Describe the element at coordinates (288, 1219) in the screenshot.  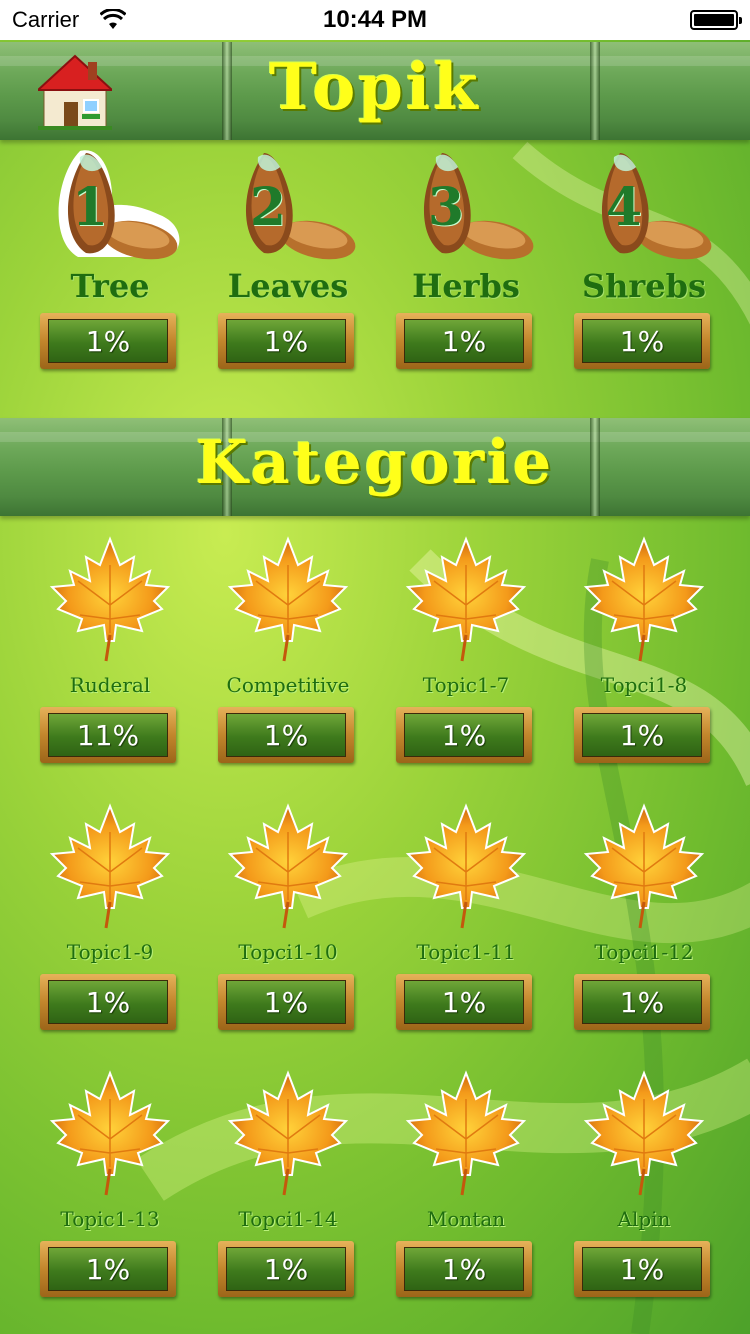
I see `category-label: Topci1-14` at that location.